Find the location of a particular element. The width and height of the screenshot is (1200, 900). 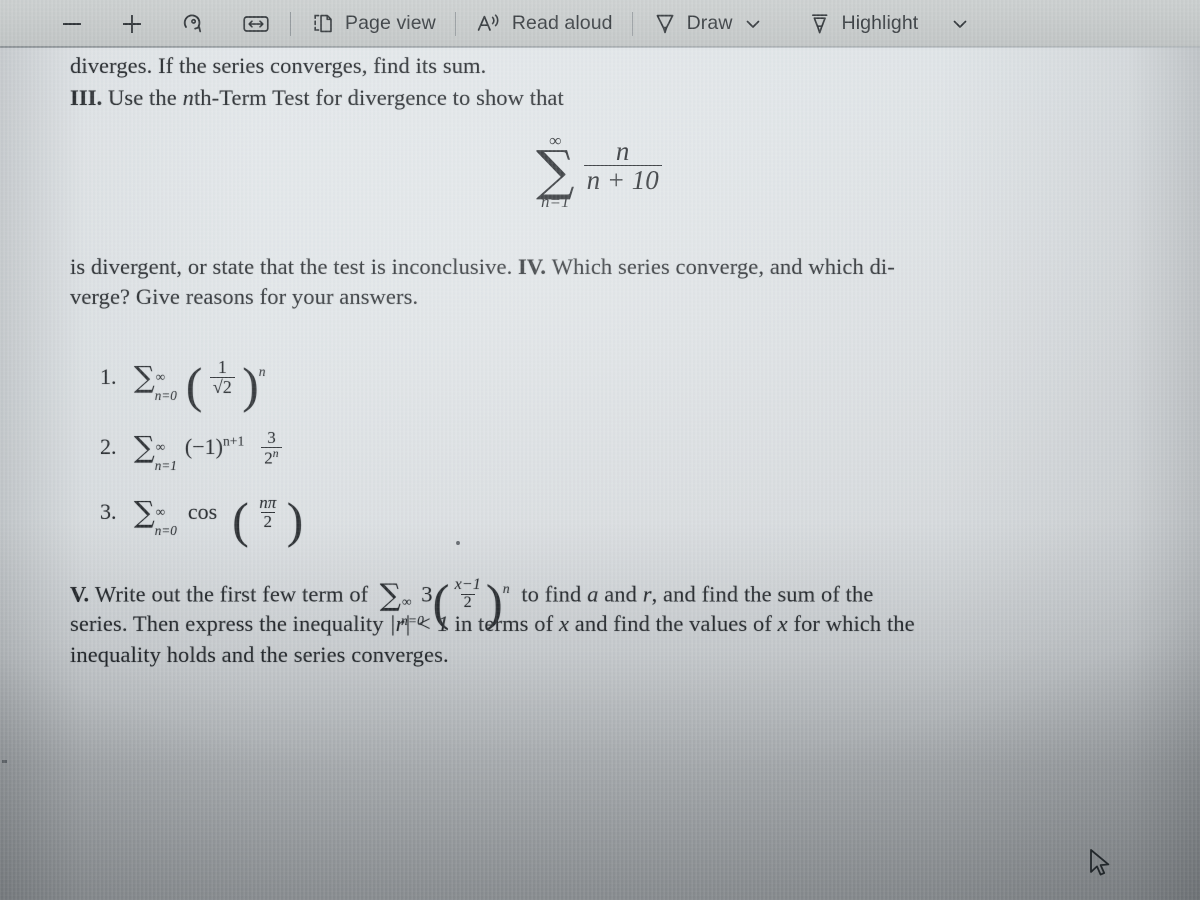

summation-operator: ∞ ∑ n=1 is located at coordinates (555, 171).